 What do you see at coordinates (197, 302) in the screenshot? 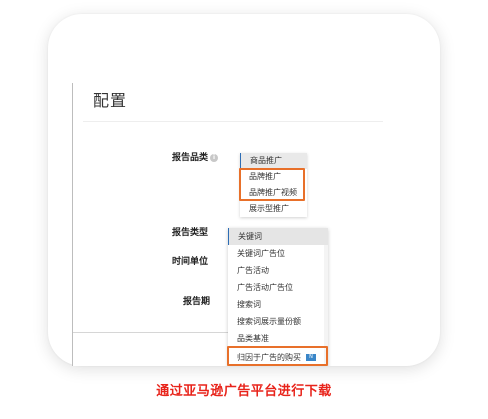
I see `report-period-label: 报告期` at bounding box center [197, 302].